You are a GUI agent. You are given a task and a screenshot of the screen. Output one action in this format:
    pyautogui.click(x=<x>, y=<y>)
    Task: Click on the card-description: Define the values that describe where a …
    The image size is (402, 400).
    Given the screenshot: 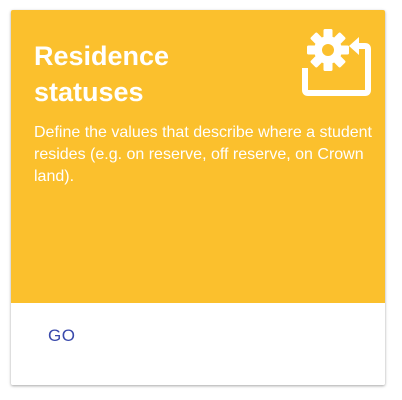 What is the action you would take?
    pyautogui.click(x=203, y=154)
    